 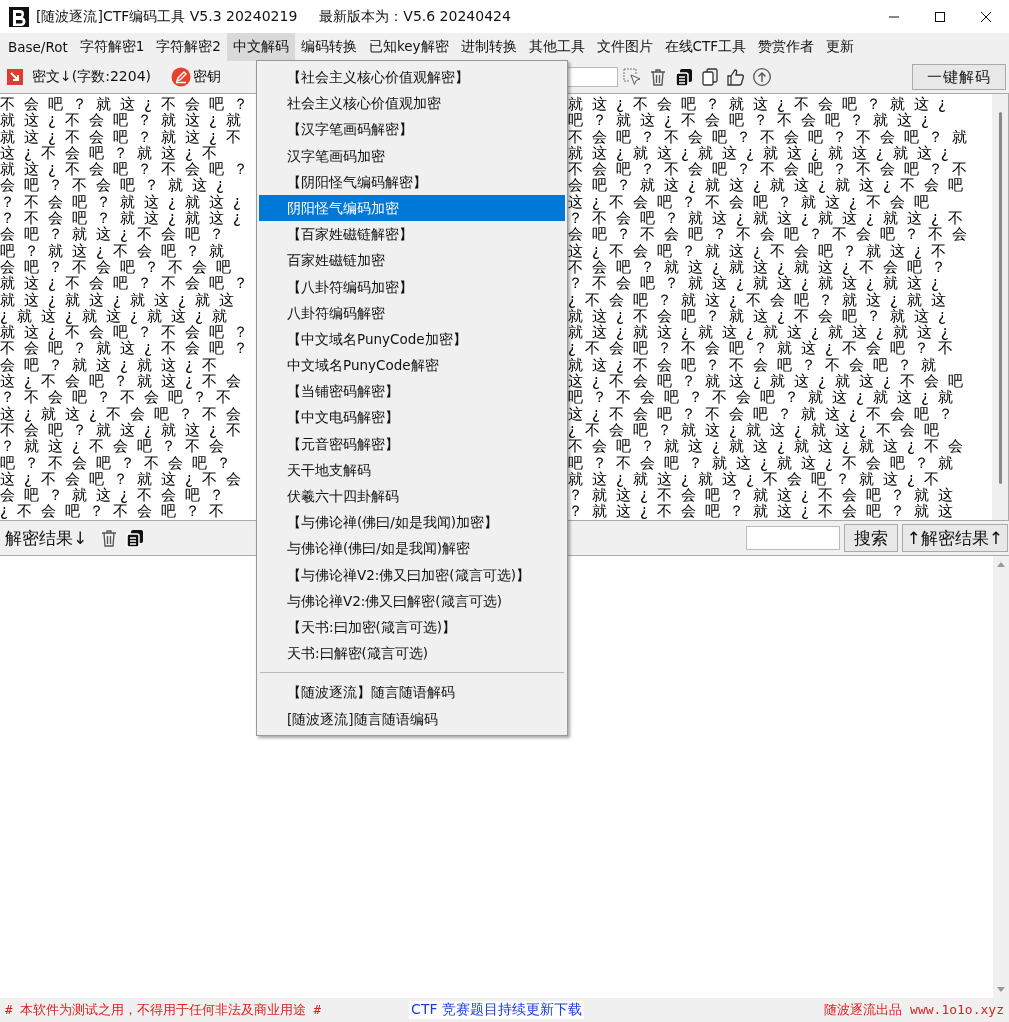 I want to click on text-line: ¿不会吧？就这¿不会吧？就这¿就这, so click(x=761, y=299).